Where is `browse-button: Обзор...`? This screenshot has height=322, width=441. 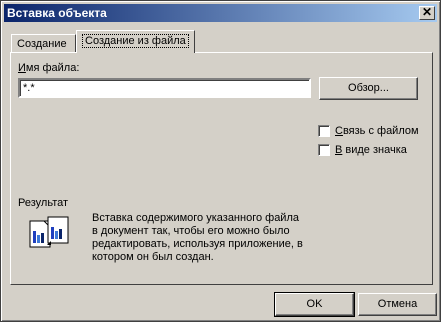 browse-button: Обзор... is located at coordinates (368, 88).